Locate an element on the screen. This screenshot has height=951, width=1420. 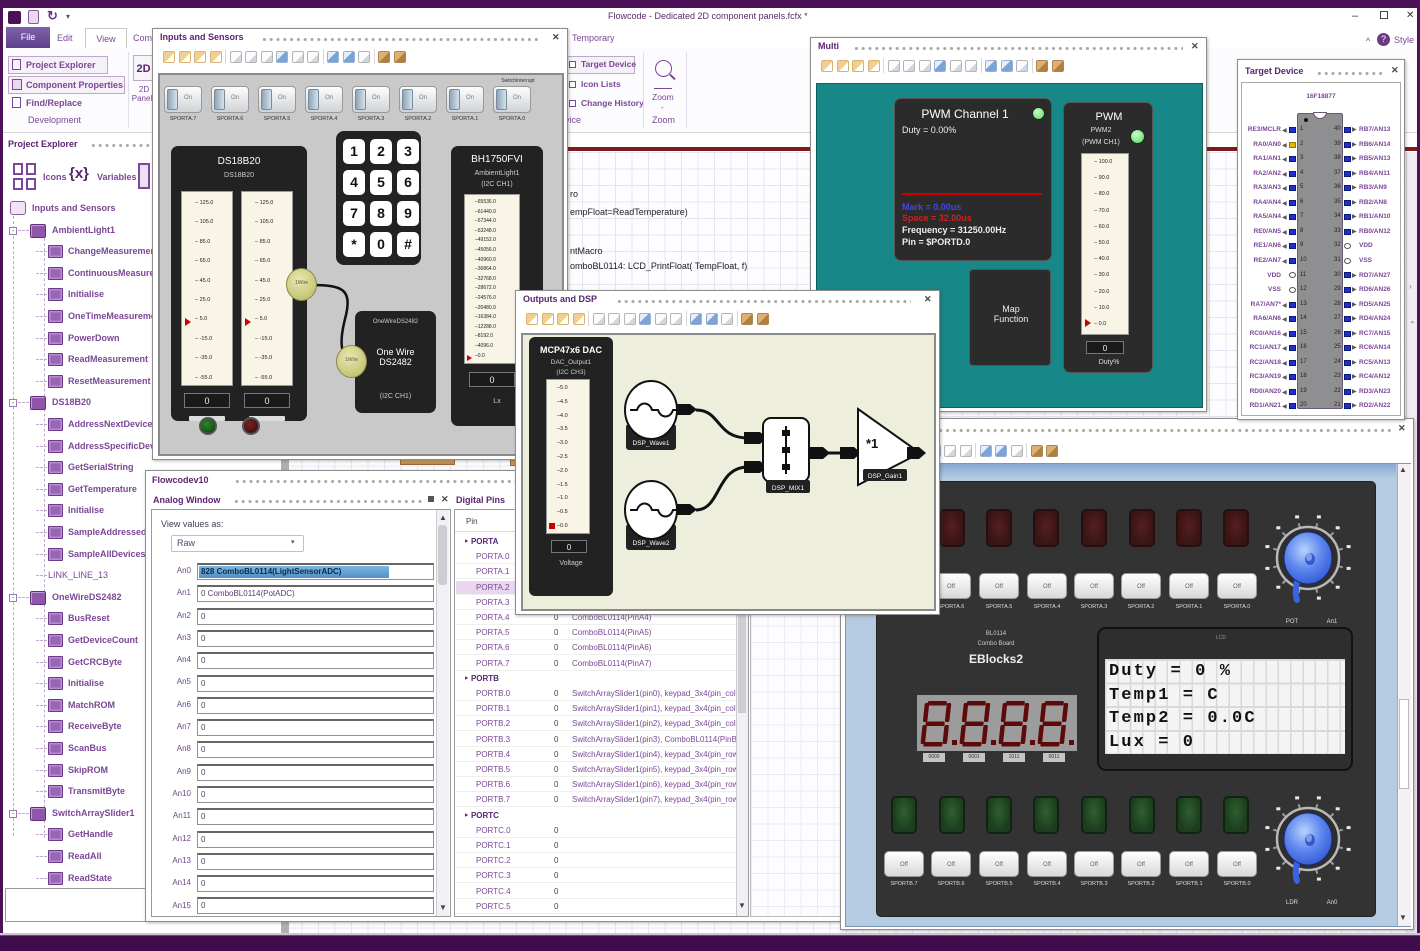
svg-text: DSP_MIX1 is located at coordinates (788, 488).